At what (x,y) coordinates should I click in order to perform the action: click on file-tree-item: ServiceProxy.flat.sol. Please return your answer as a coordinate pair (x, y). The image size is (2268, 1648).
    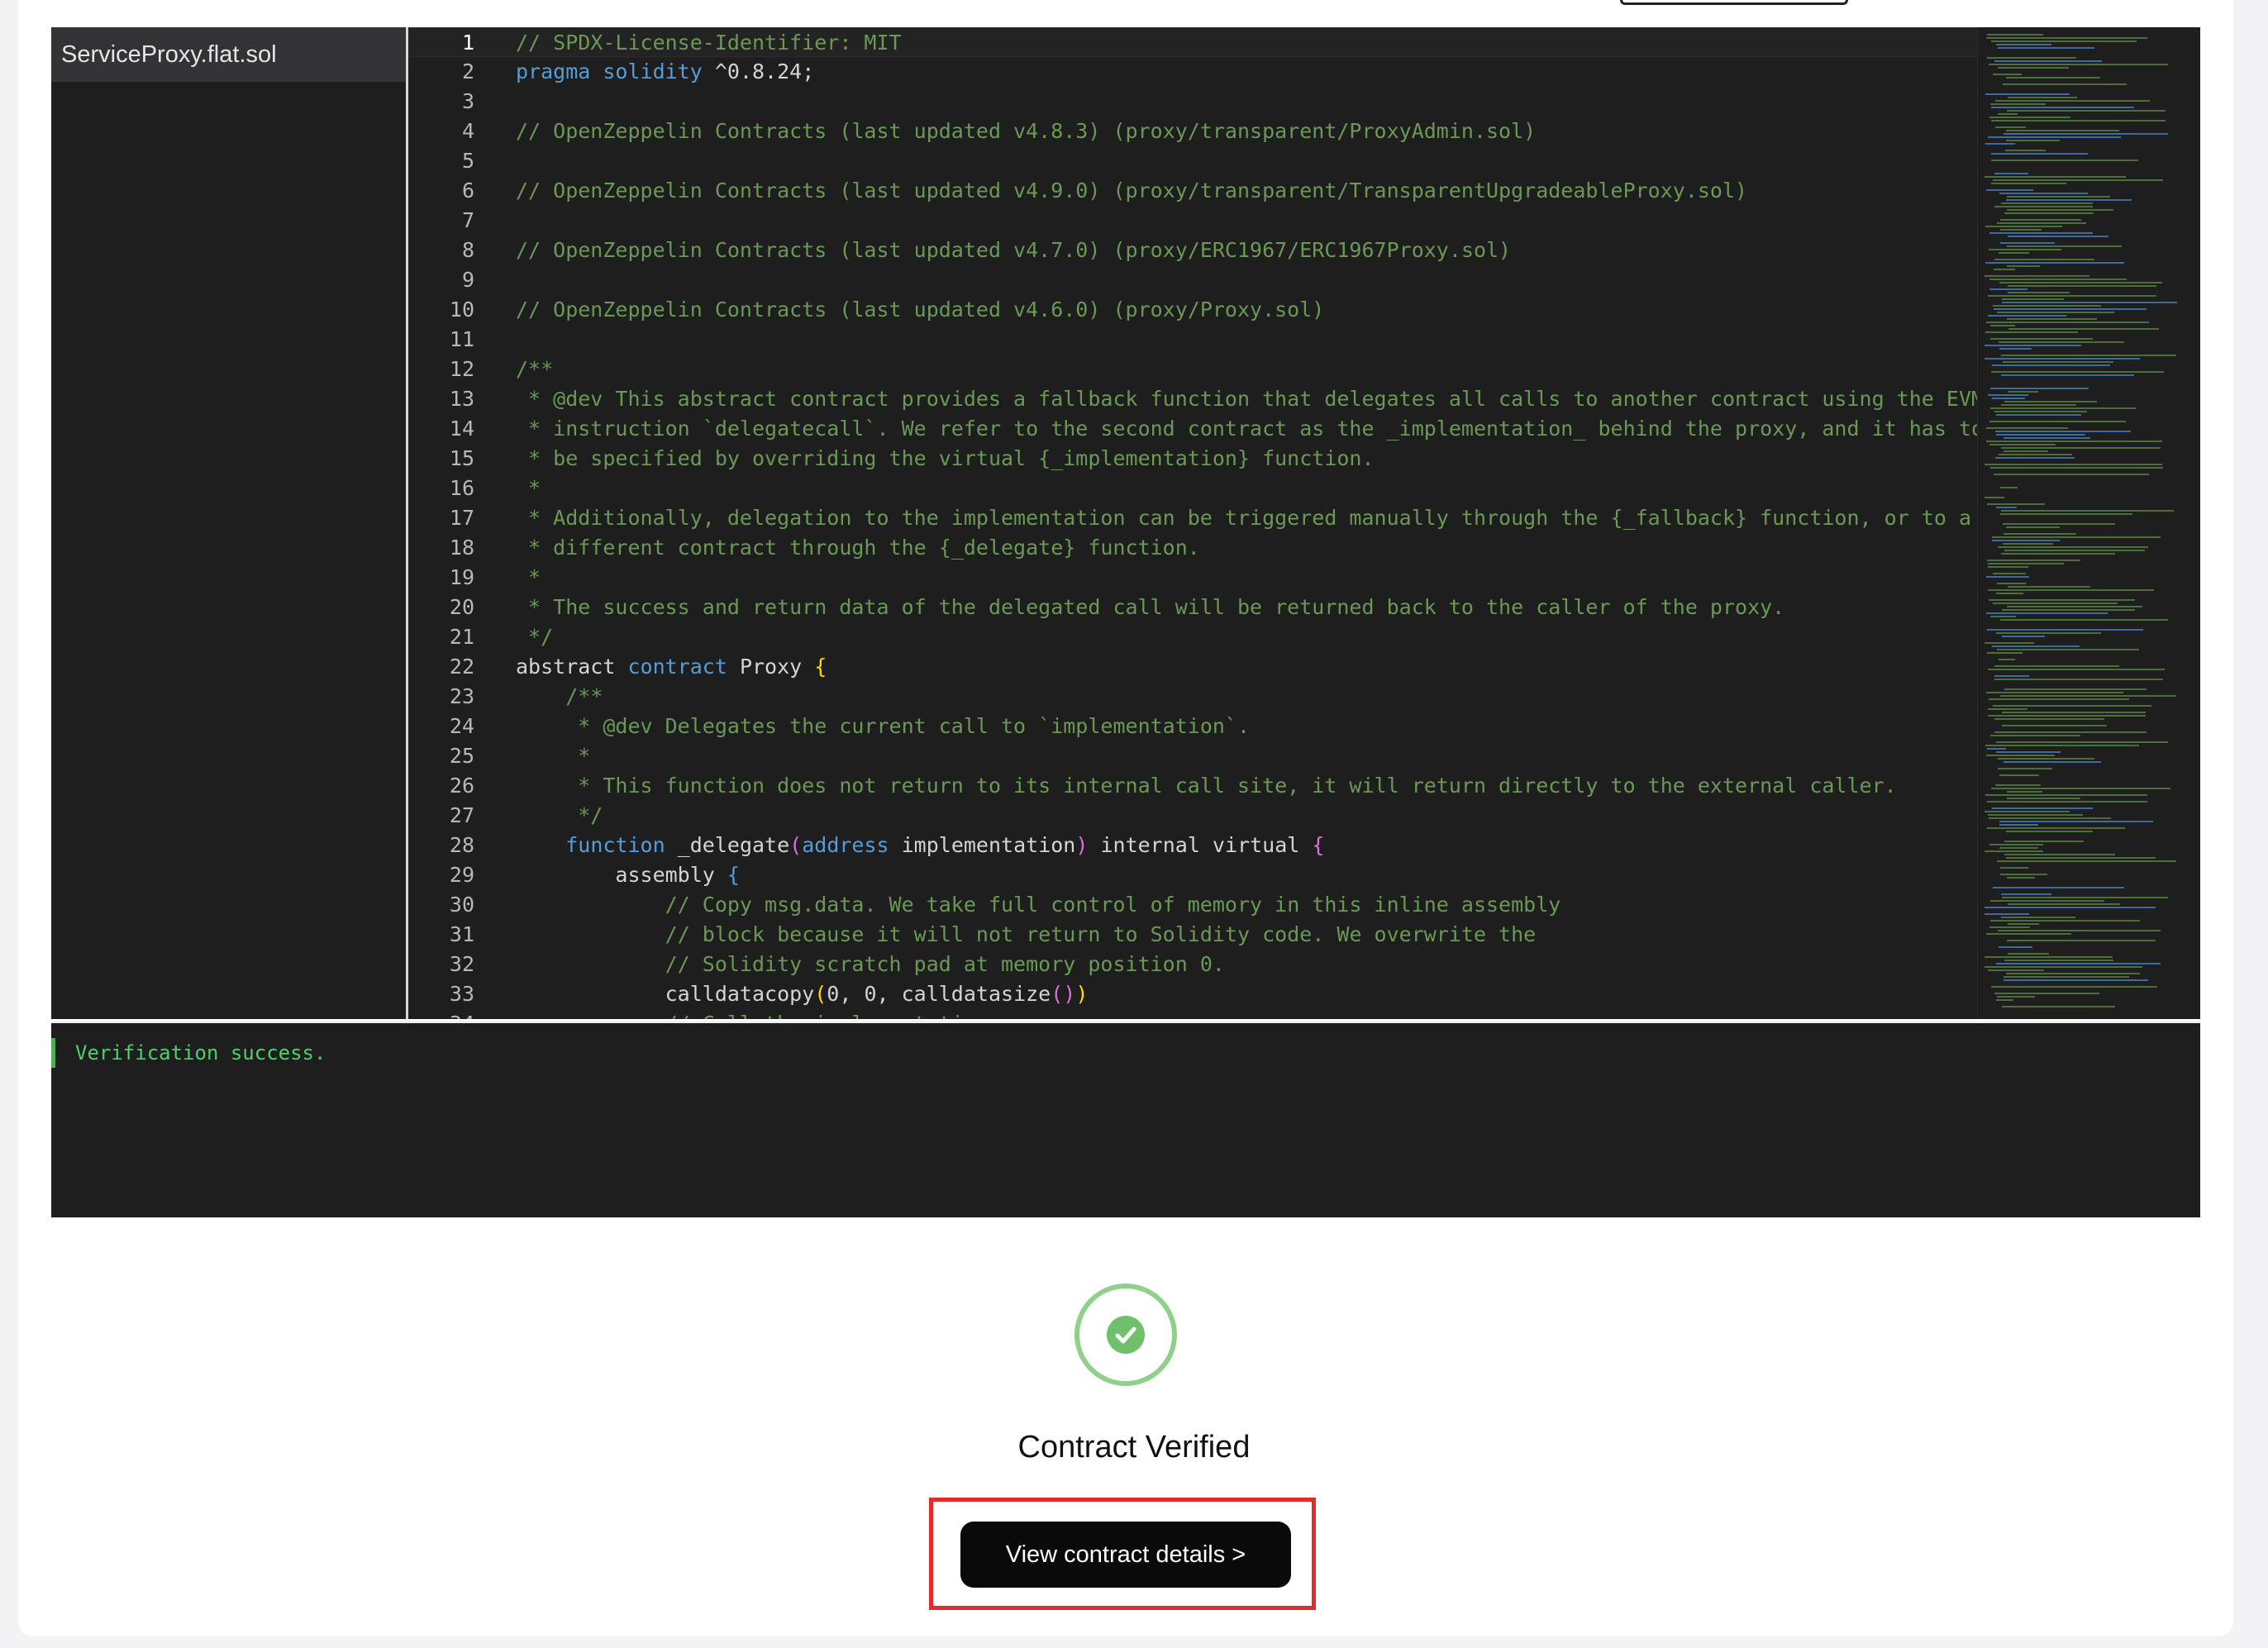
    Looking at the image, I should click on (229, 55).